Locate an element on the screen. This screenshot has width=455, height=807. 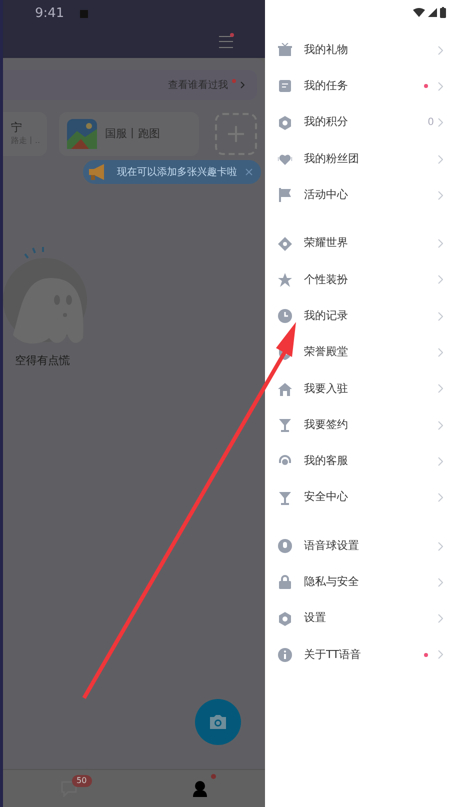
menu-item: 我的客服 is located at coordinates (360, 461).